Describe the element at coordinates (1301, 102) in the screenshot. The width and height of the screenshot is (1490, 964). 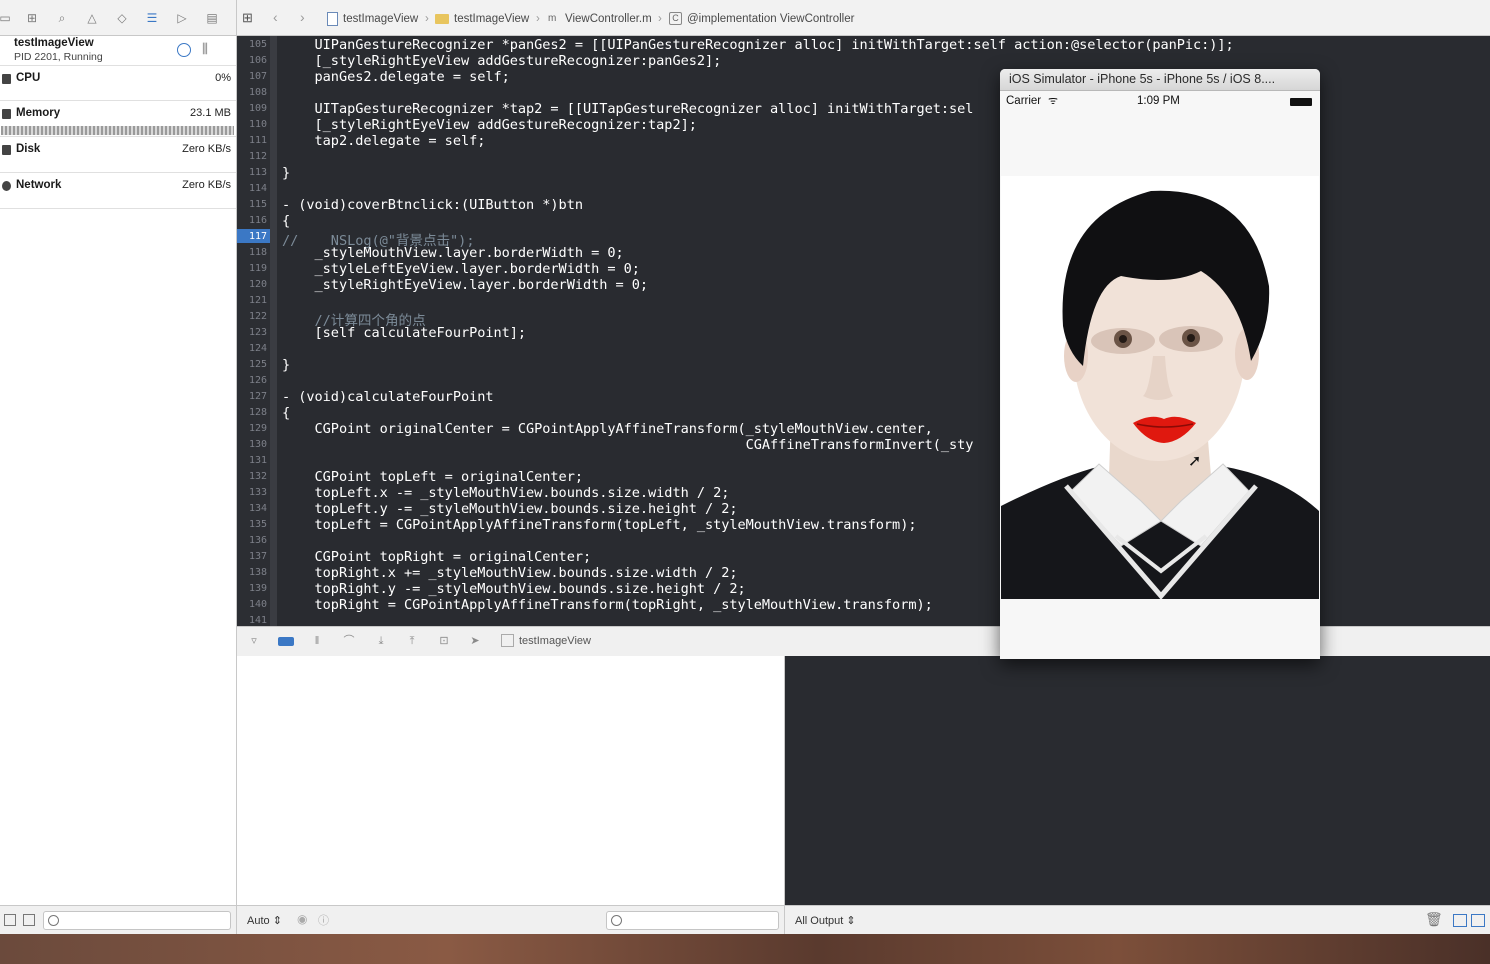
I see `battery-icon` at that location.